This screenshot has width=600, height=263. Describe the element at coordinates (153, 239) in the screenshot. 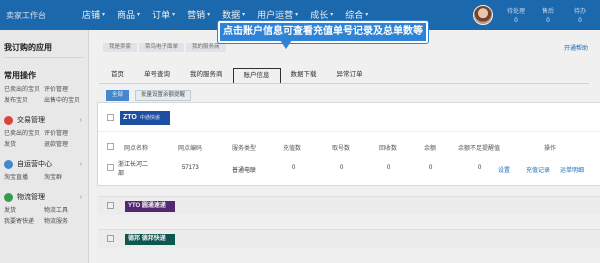

I see `logo-subtext: 德邦快递` at that location.